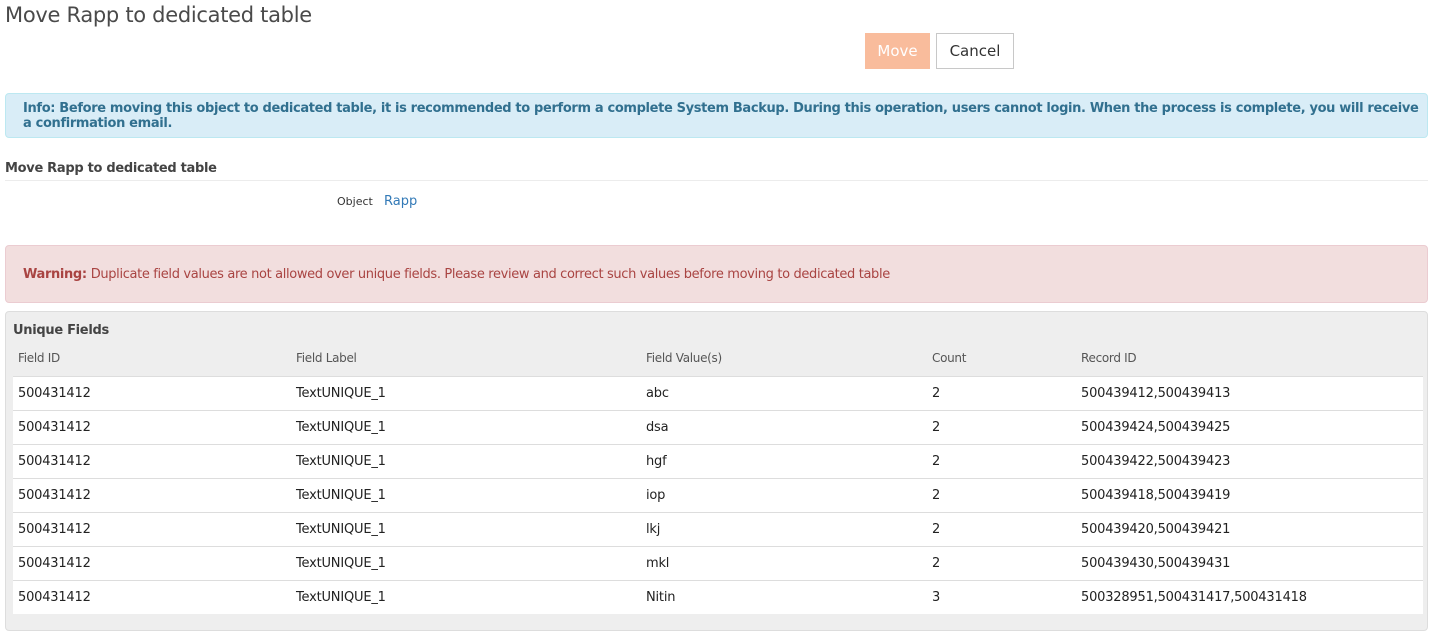 This screenshot has width=1429, height=631. Describe the element at coordinates (975, 51) in the screenshot. I see `cancel-button: Cancel` at that location.